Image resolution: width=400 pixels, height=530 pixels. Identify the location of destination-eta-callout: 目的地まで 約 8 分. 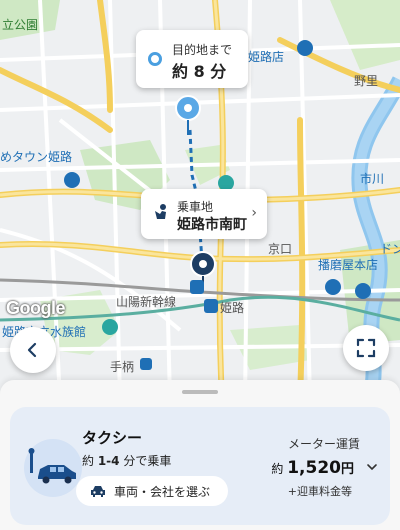
(192, 59).